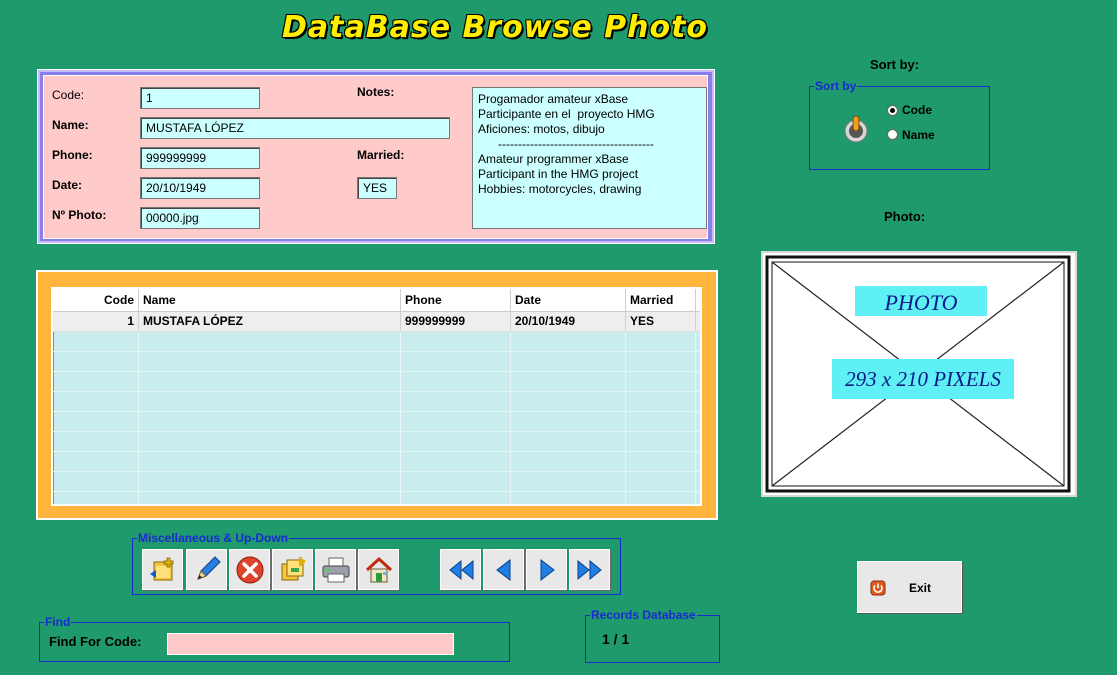 The height and width of the screenshot is (675, 1117). What do you see at coordinates (70, 125) in the screenshot?
I see `name-label: Name:` at bounding box center [70, 125].